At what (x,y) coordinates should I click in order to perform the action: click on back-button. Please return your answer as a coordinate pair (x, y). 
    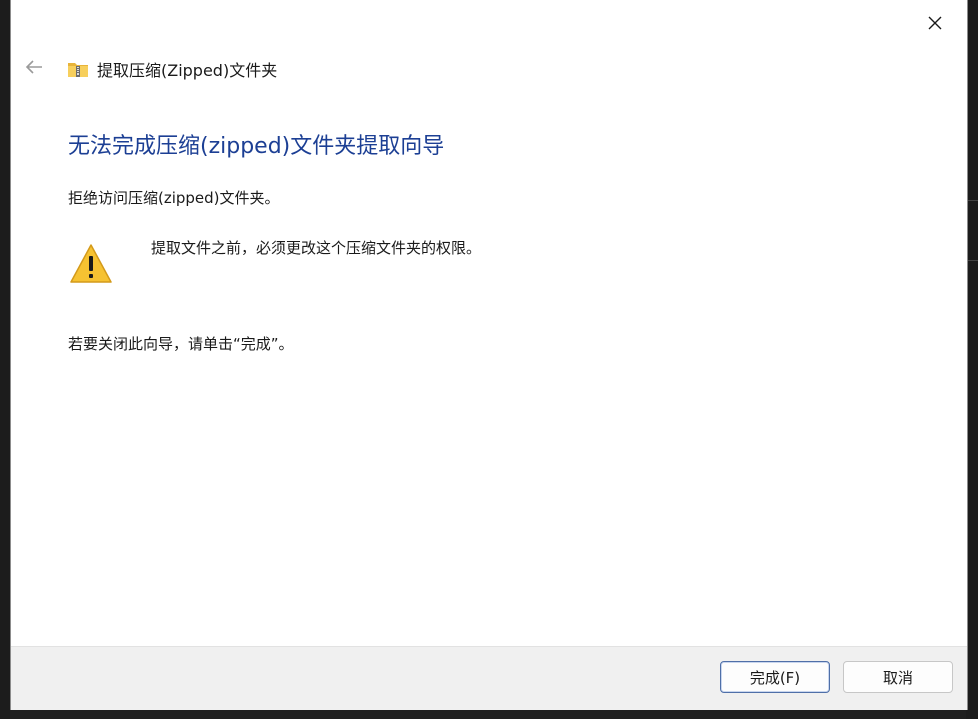
    Looking at the image, I should click on (34, 67).